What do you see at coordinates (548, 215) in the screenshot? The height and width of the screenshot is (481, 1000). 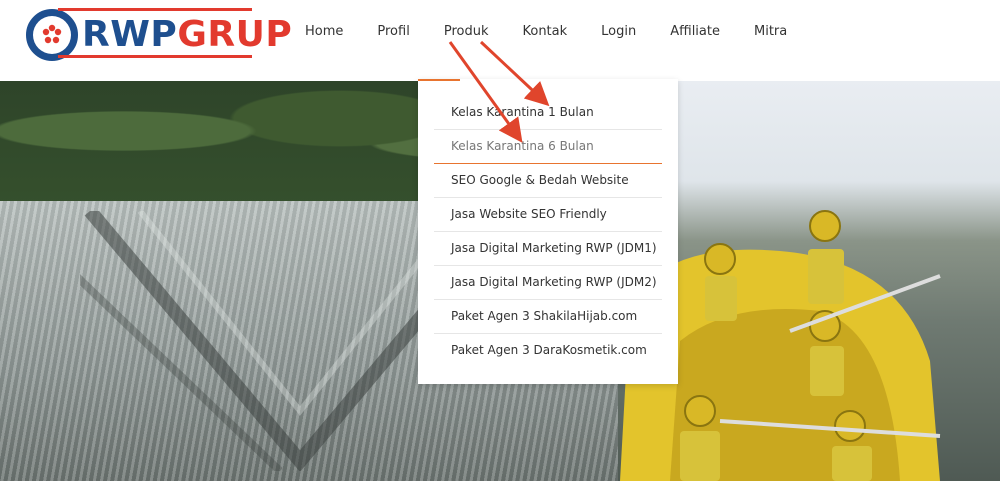 I see `dropdown-item-jasa-website-seo-friendly: Jasa Website SEO Friendly` at bounding box center [548, 215].